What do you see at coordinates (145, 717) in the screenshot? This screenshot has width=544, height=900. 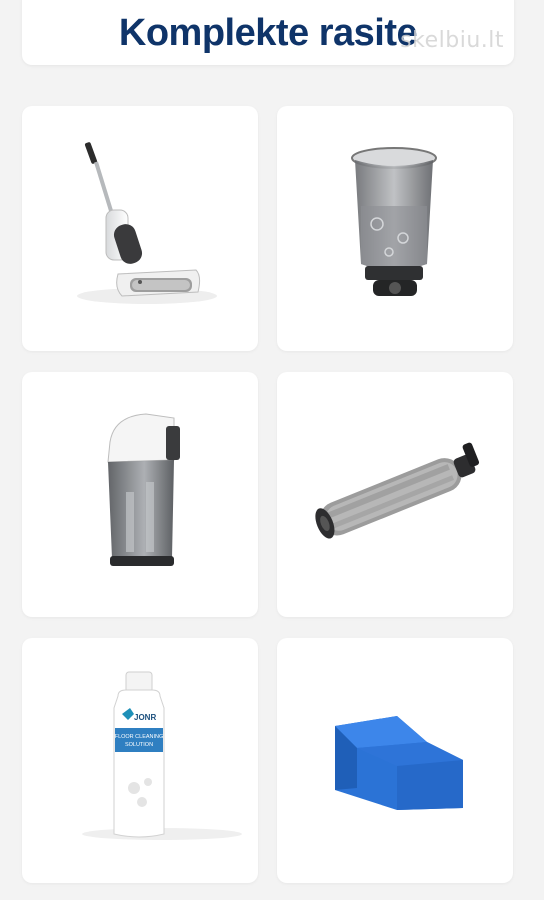 I see `bottle-brand: JONR` at bounding box center [145, 717].